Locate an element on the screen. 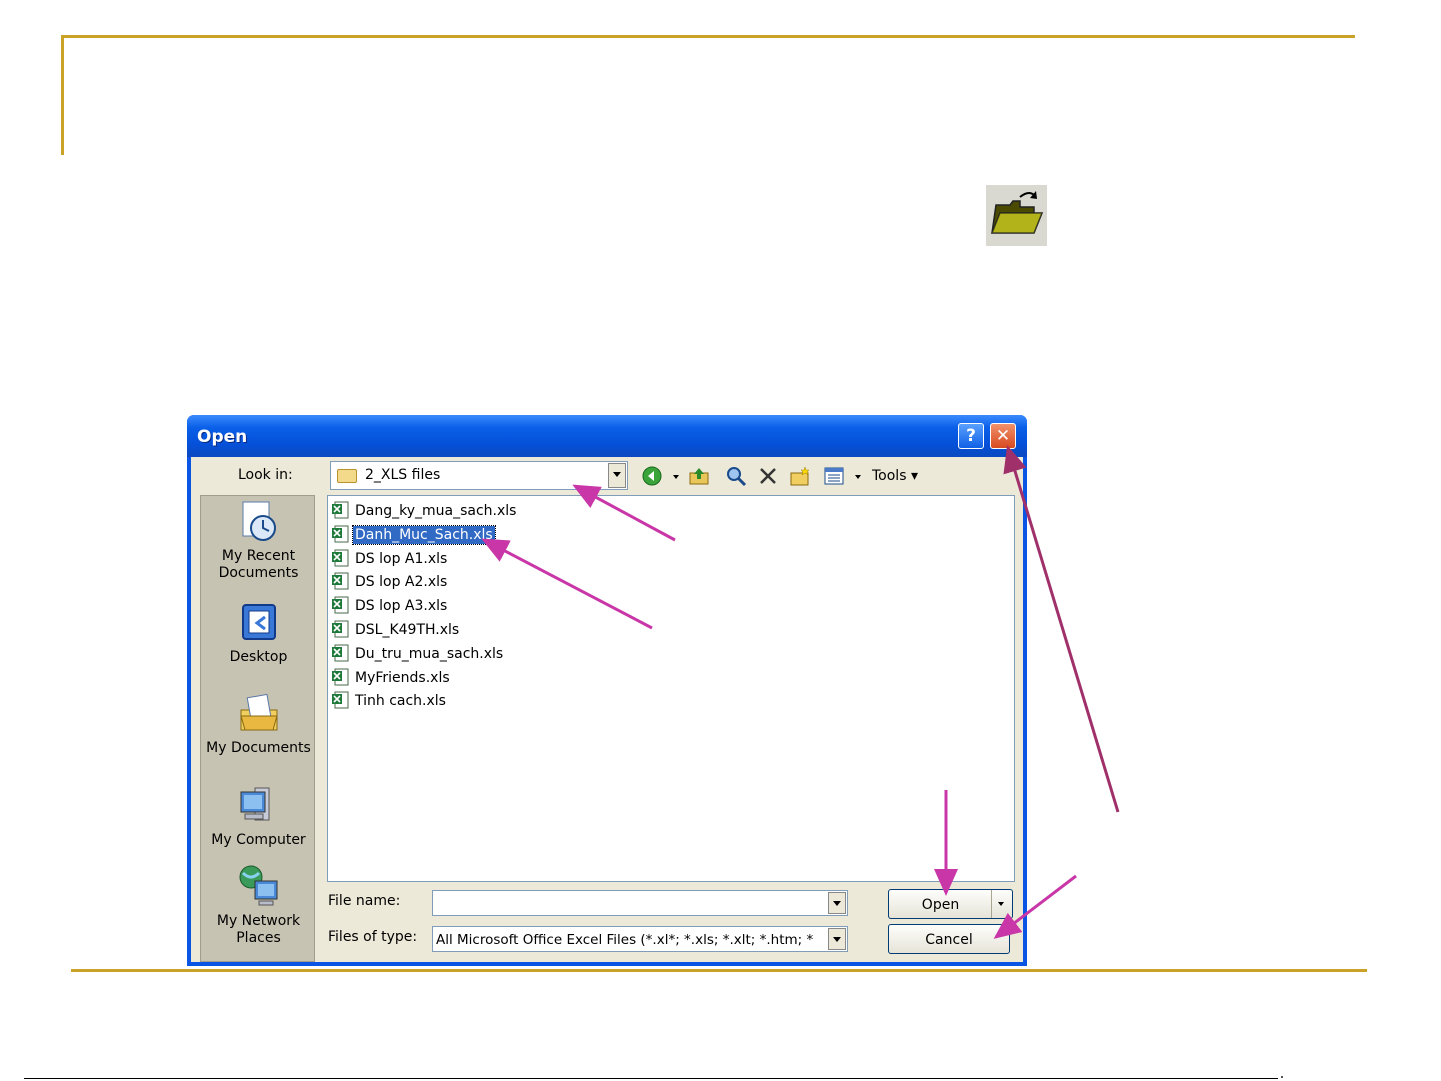  look-in-label: Look in: is located at coordinates (265, 475).